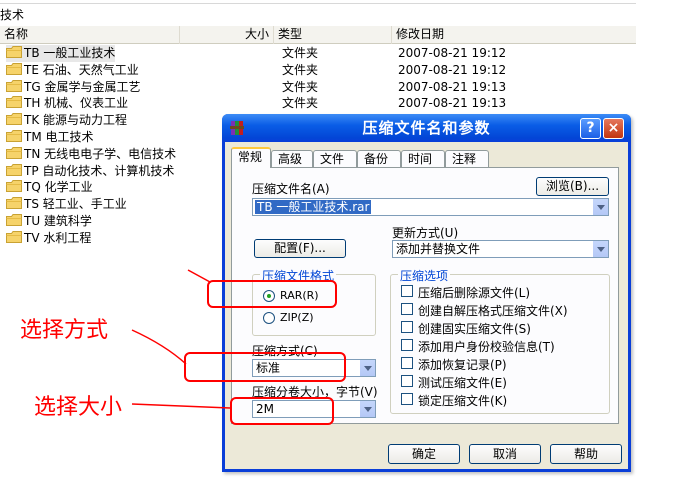  I want to click on tab-general: 常规, so click(251, 157).